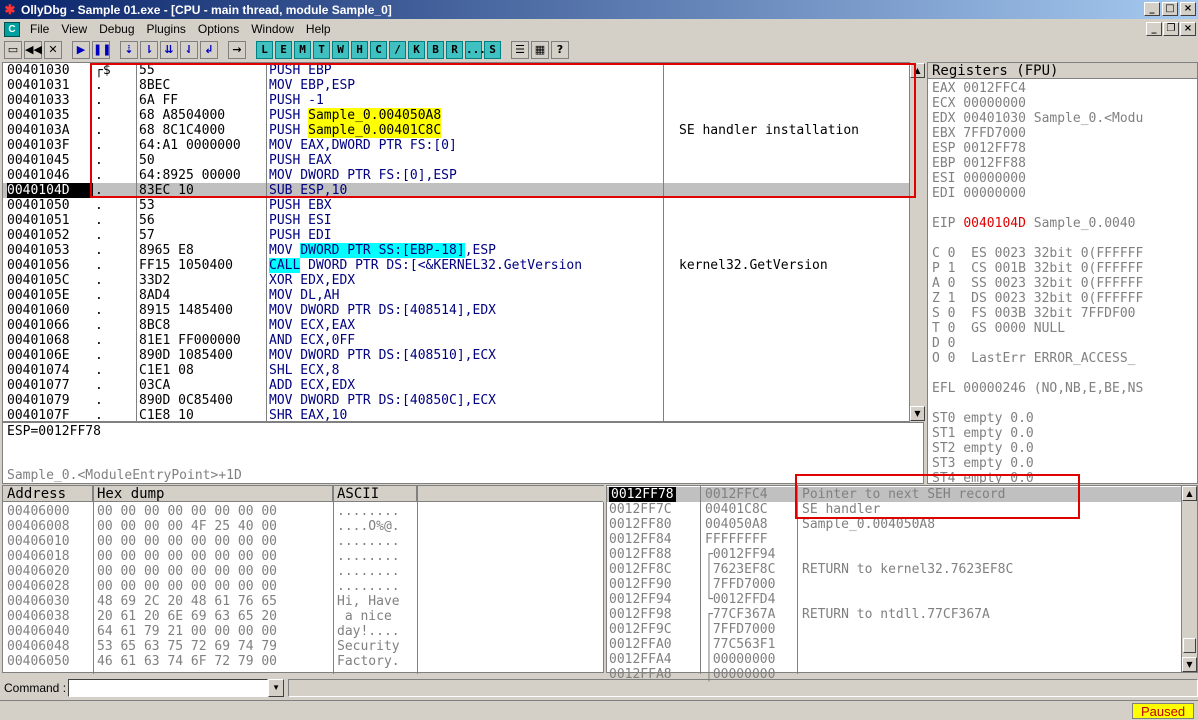 This screenshot has height=720, width=1198. Describe the element at coordinates (1037, 298) in the screenshot. I see `register-line: Z 1 DS 0023 32bit 0(FFFFFF` at that location.